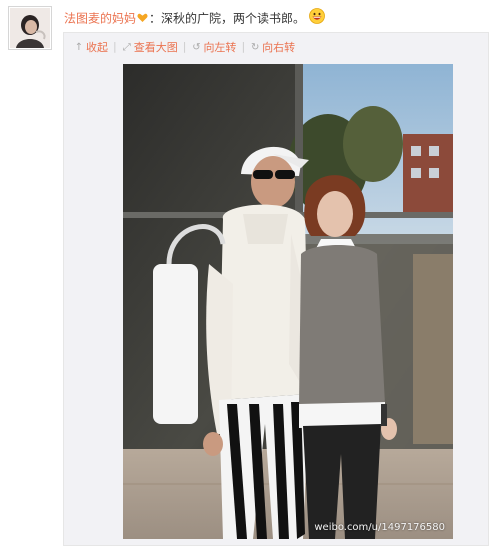 Image resolution: width=496 pixels, height=550 pixels. Describe the element at coordinates (79, 47) in the screenshot. I see `collapse-up-icon: ↑` at that location.